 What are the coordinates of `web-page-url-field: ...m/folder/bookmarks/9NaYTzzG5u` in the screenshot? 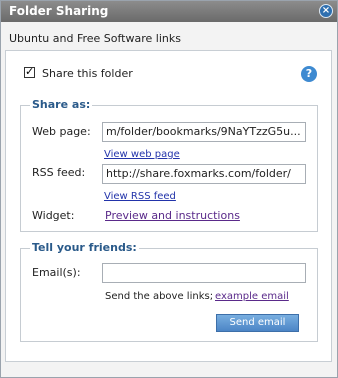 It's located at (204, 132).